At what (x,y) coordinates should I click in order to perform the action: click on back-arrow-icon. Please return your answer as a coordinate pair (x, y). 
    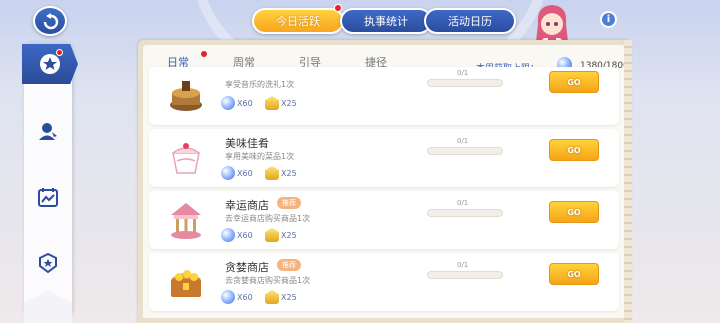
    Looking at the image, I should click on (51, 21).